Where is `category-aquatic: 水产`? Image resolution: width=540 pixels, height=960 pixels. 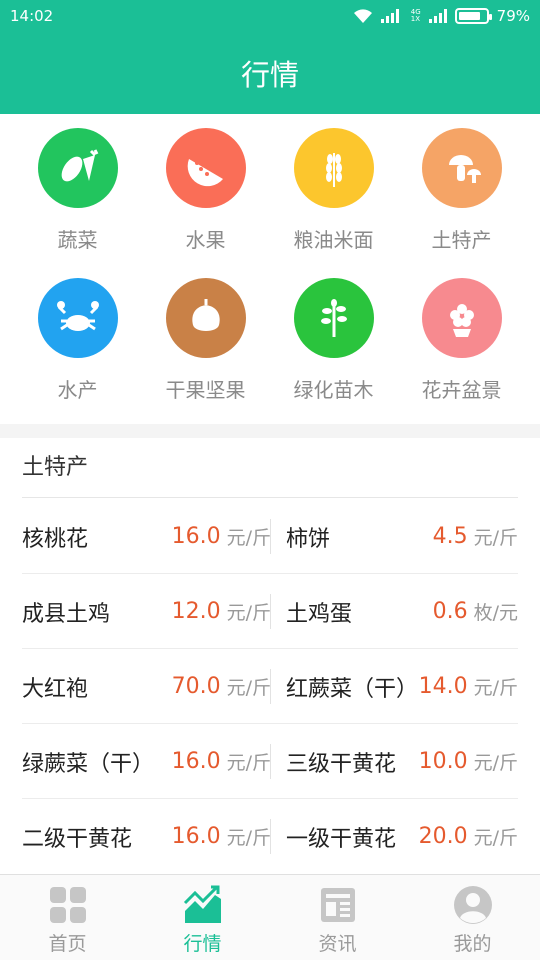 category-aquatic: 水产 is located at coordinates (77, 339).